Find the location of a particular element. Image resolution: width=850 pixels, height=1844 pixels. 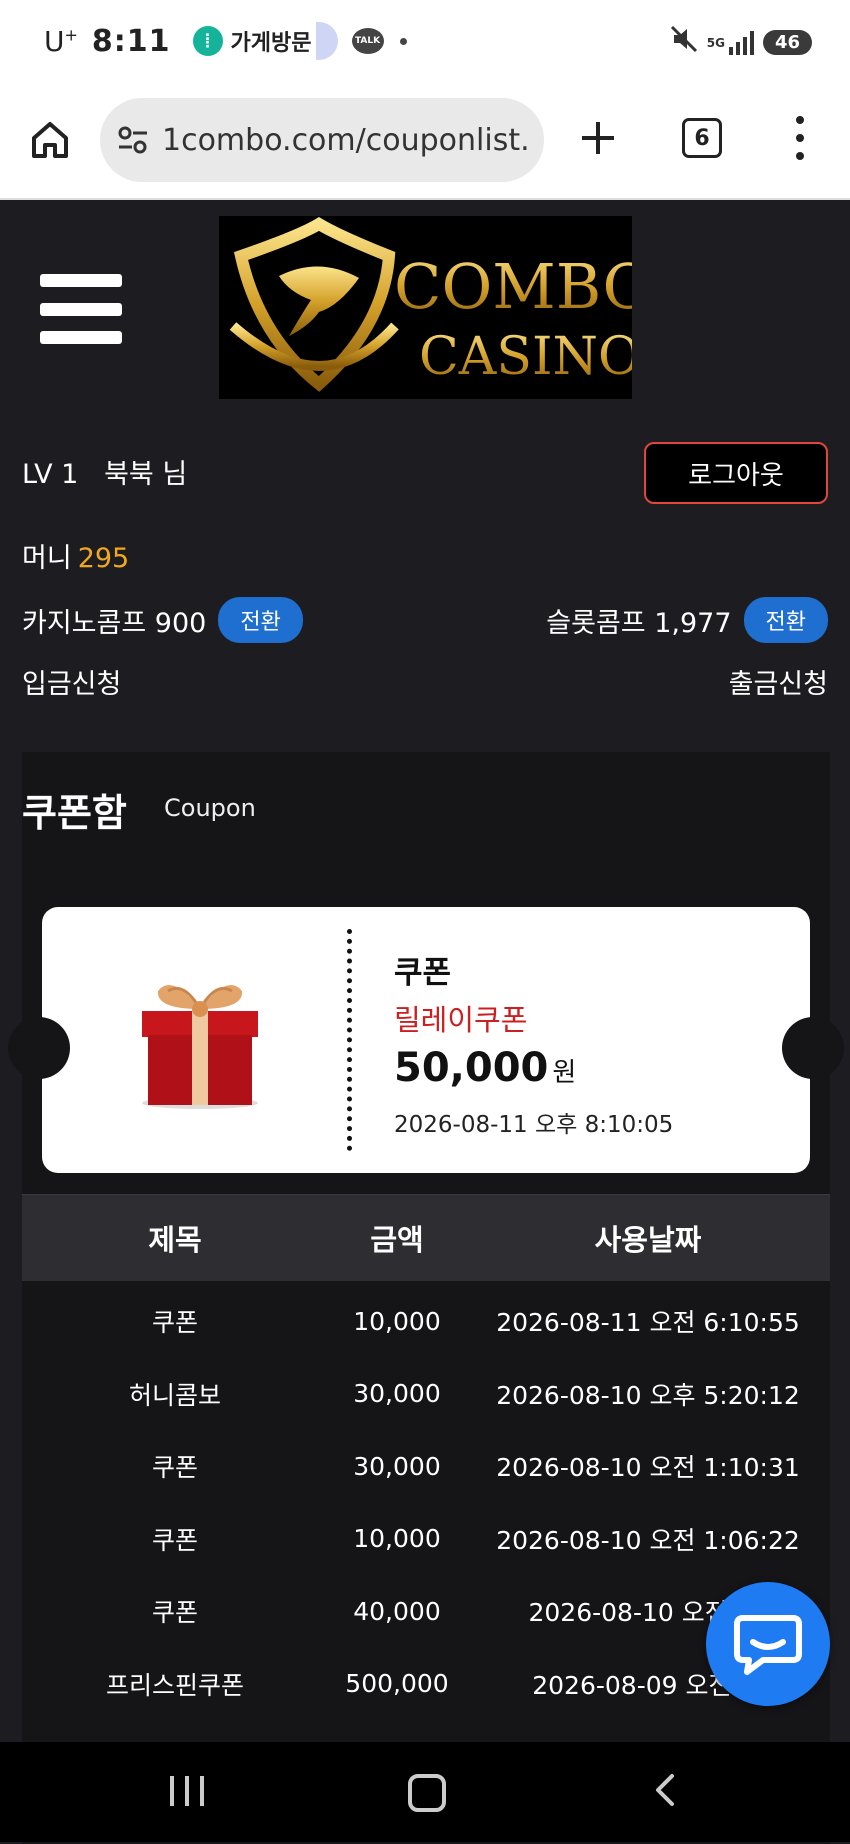

cell-title: 프리스핀쿠폰 is located at coordinates (174, 1685).